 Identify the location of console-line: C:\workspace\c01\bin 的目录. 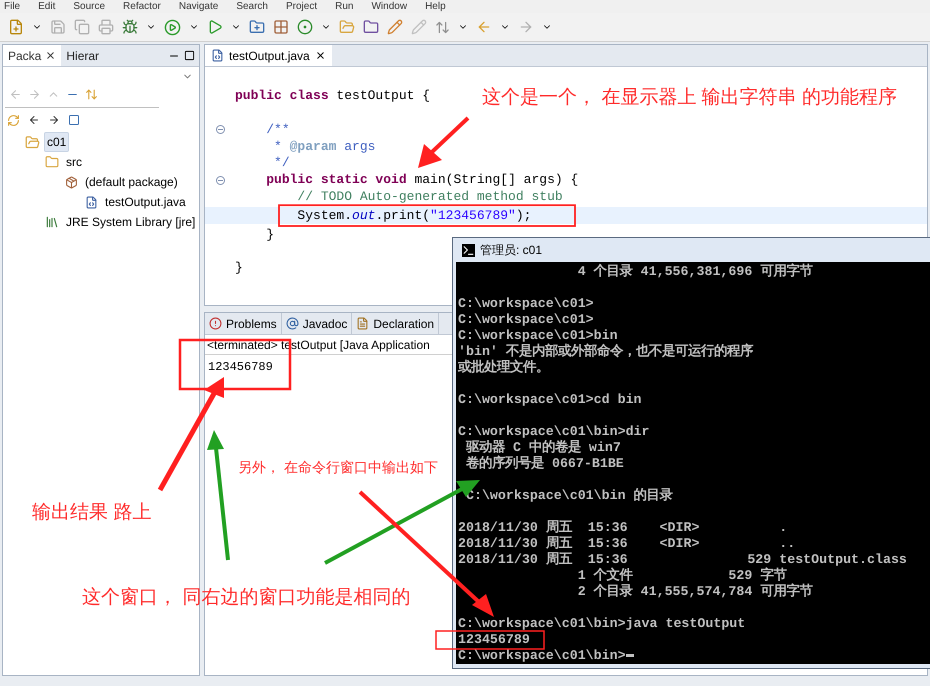
(568, 496).